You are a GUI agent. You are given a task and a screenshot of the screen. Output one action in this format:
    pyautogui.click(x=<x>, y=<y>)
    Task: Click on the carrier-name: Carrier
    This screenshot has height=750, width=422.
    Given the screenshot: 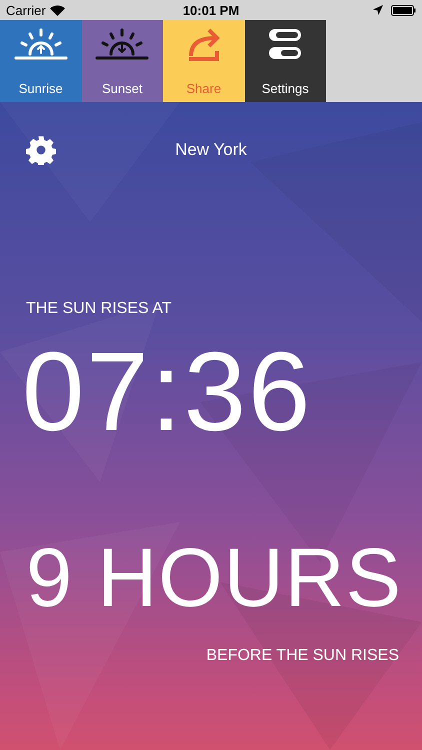 What is the action you would take?
    pyautogui.click(x=26, y=10)
    